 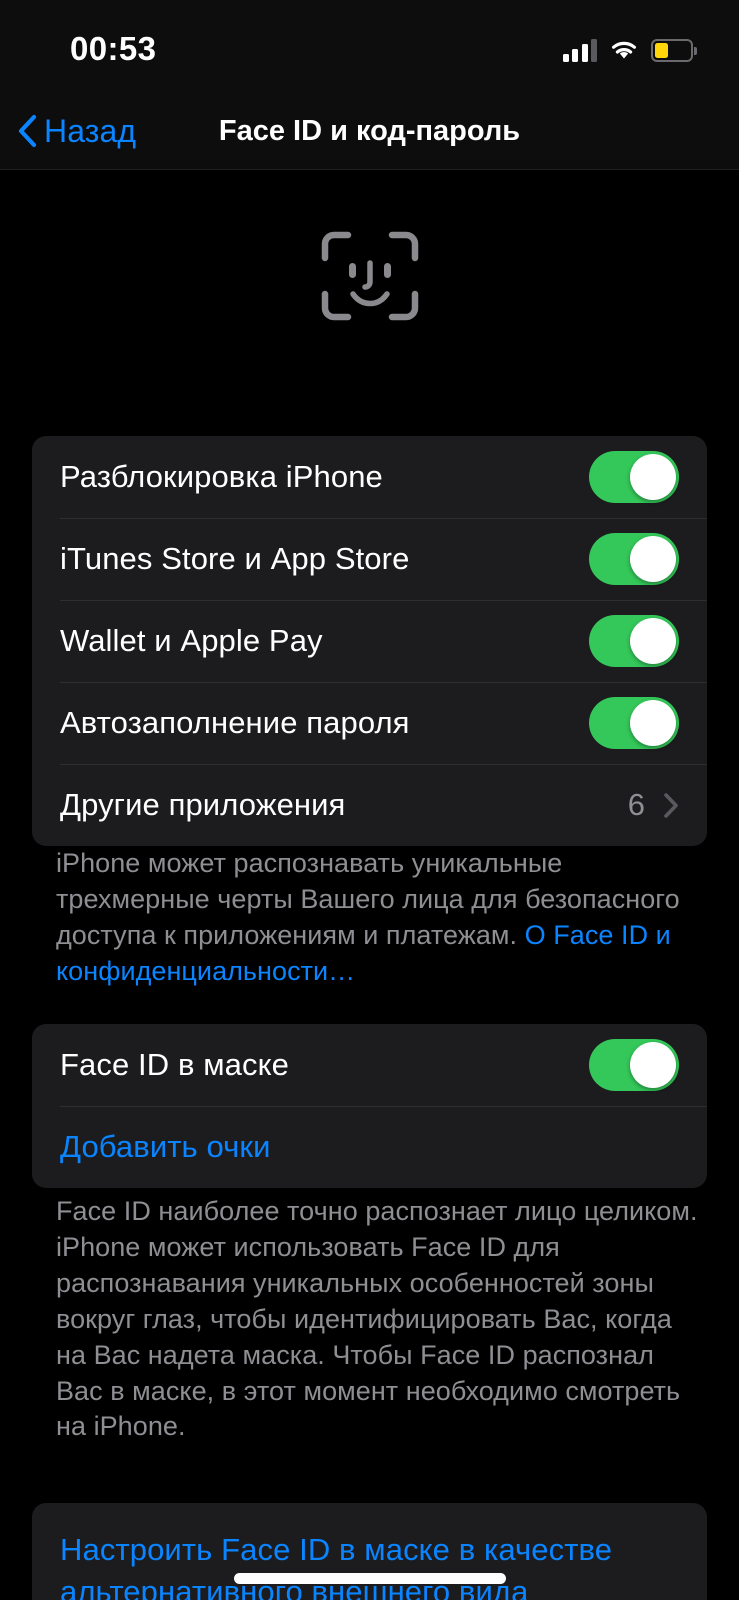 I want to click on wifi-icon, so click(x=624, y=50).